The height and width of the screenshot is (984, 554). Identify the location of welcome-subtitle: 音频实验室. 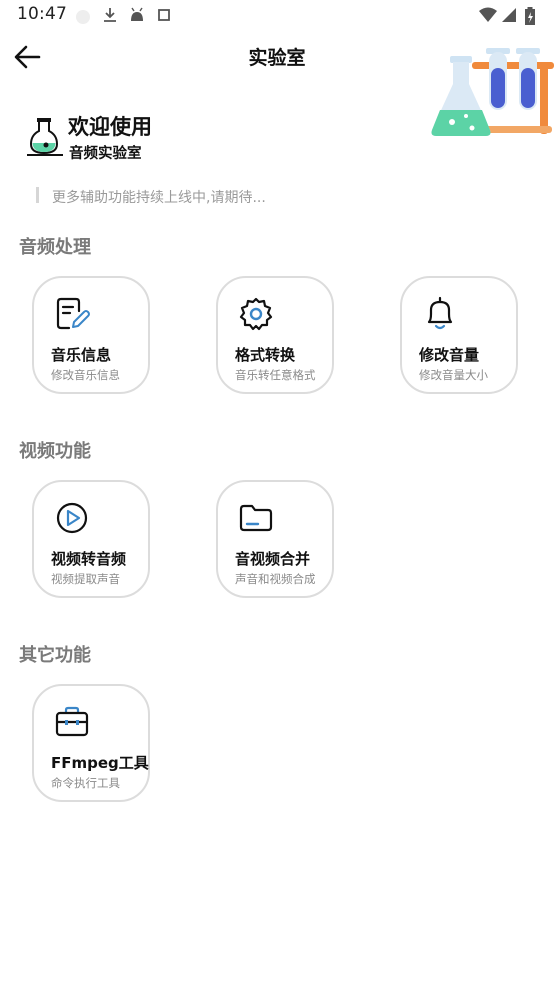
(105, 154).